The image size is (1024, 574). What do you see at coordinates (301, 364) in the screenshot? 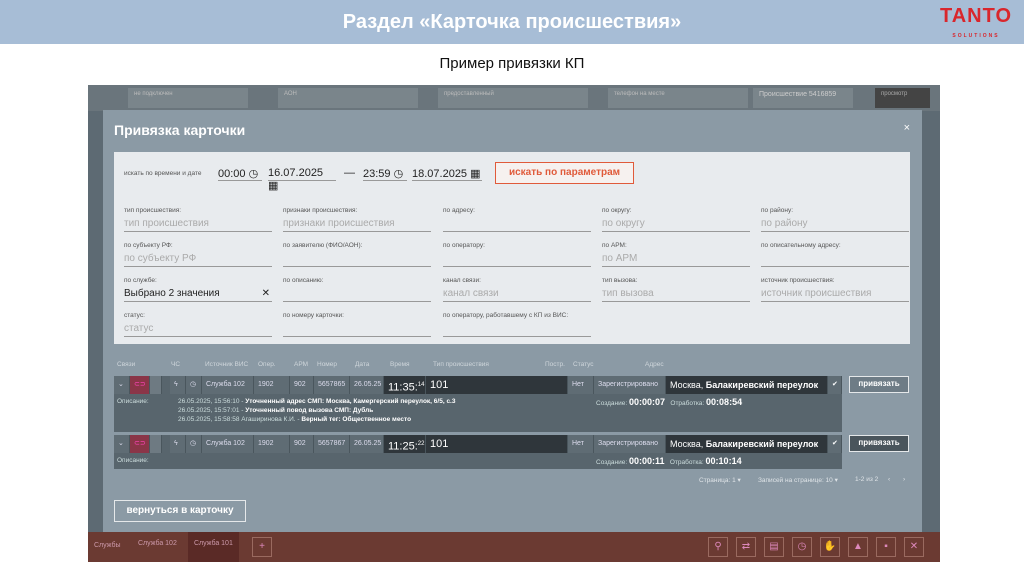
I see `column-header: АРМ` at bounding box center [301, 364].